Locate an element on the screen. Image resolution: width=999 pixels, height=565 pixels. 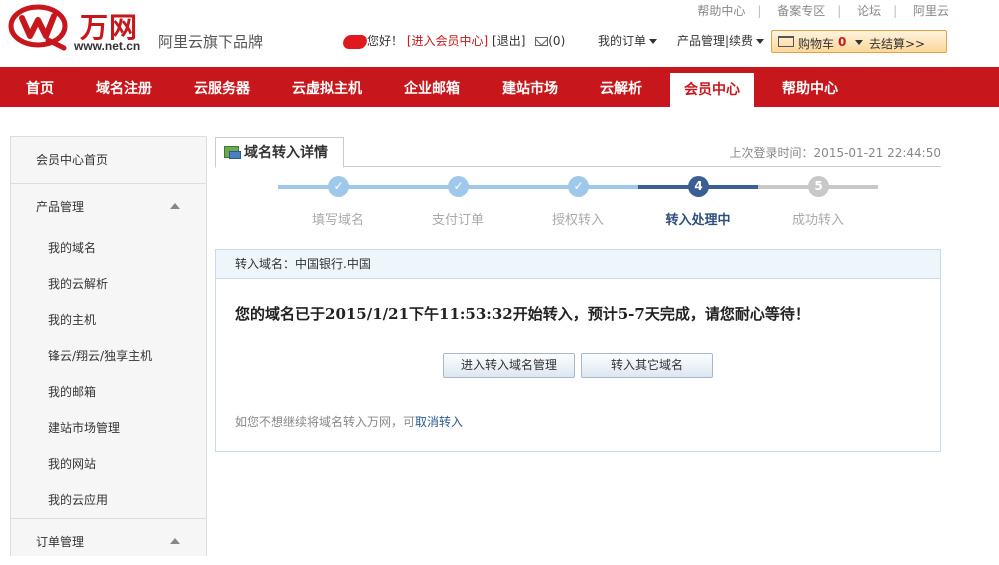
nav-item-enterprise-mail: 企业邮箱 is located at coordinates (432, 87).